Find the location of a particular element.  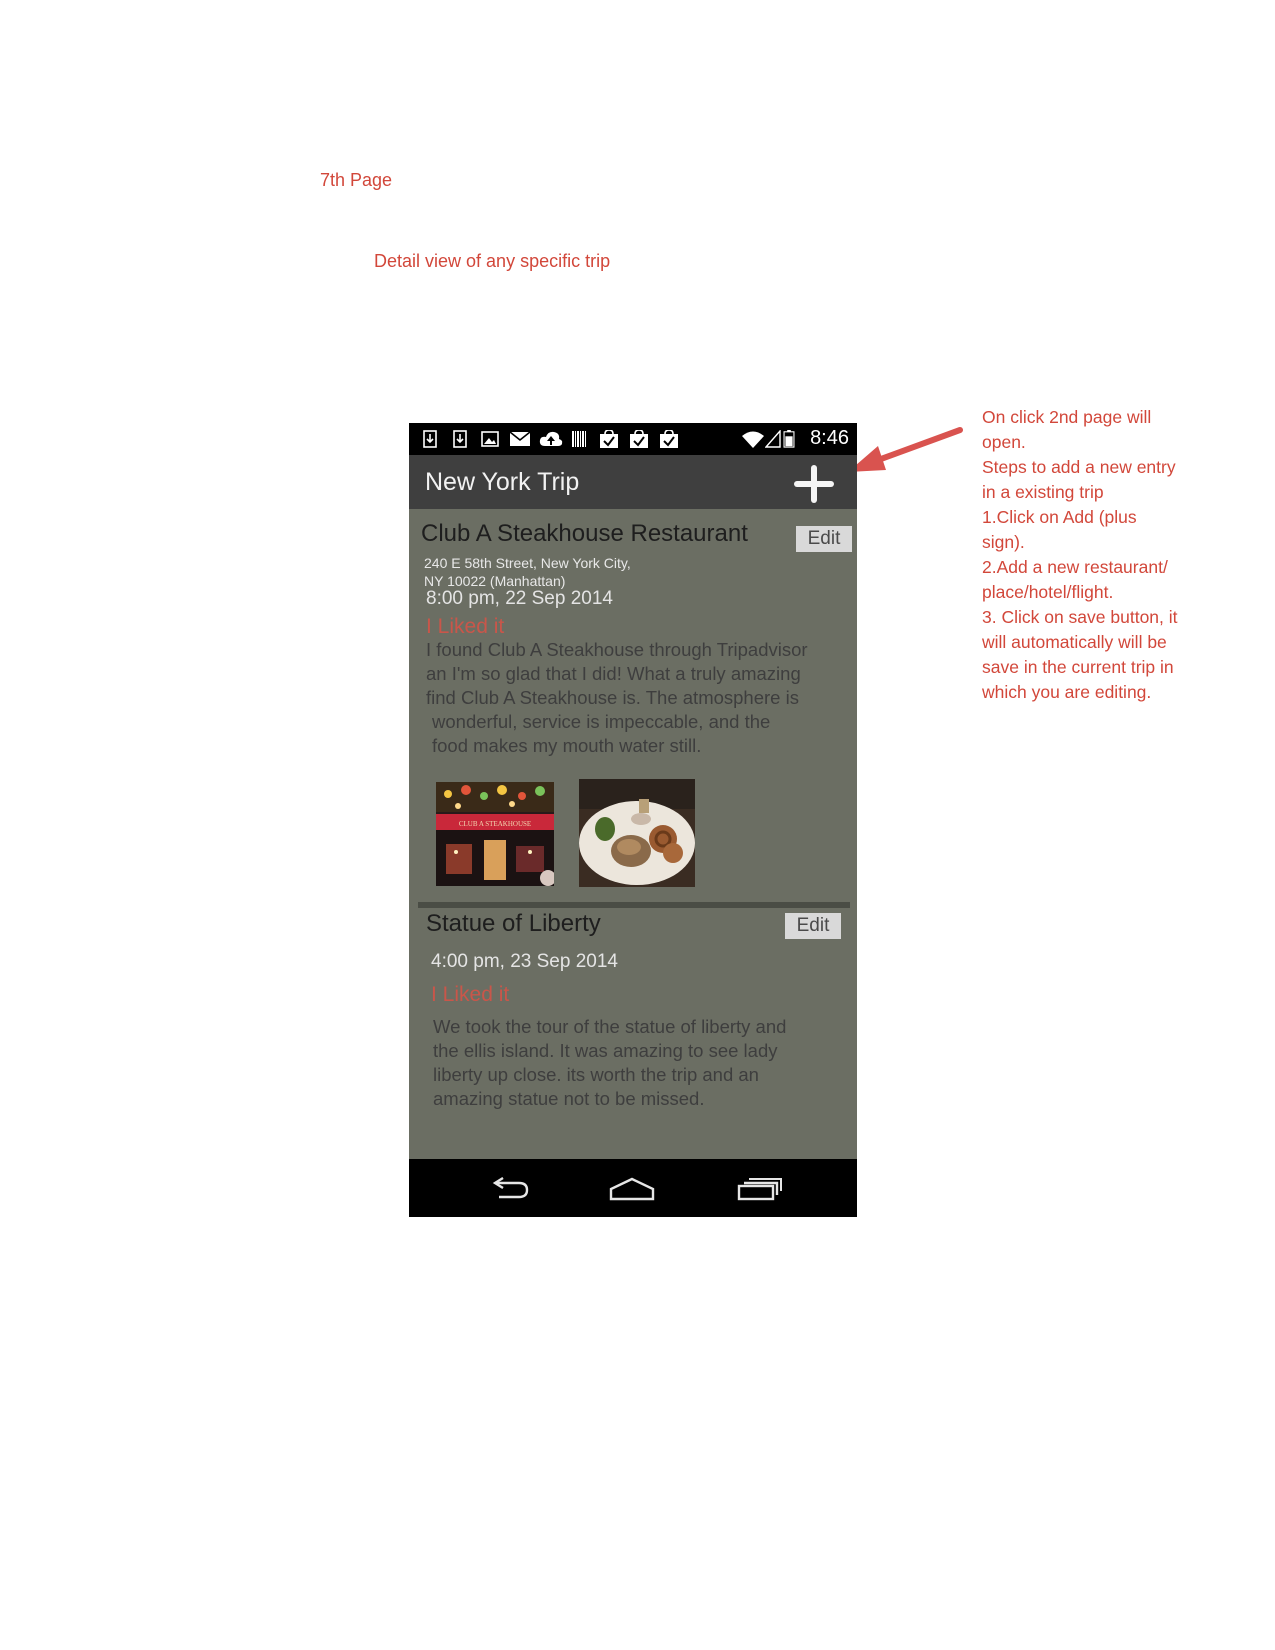

app-title: New York Trip is located at coordinates (502, 482).